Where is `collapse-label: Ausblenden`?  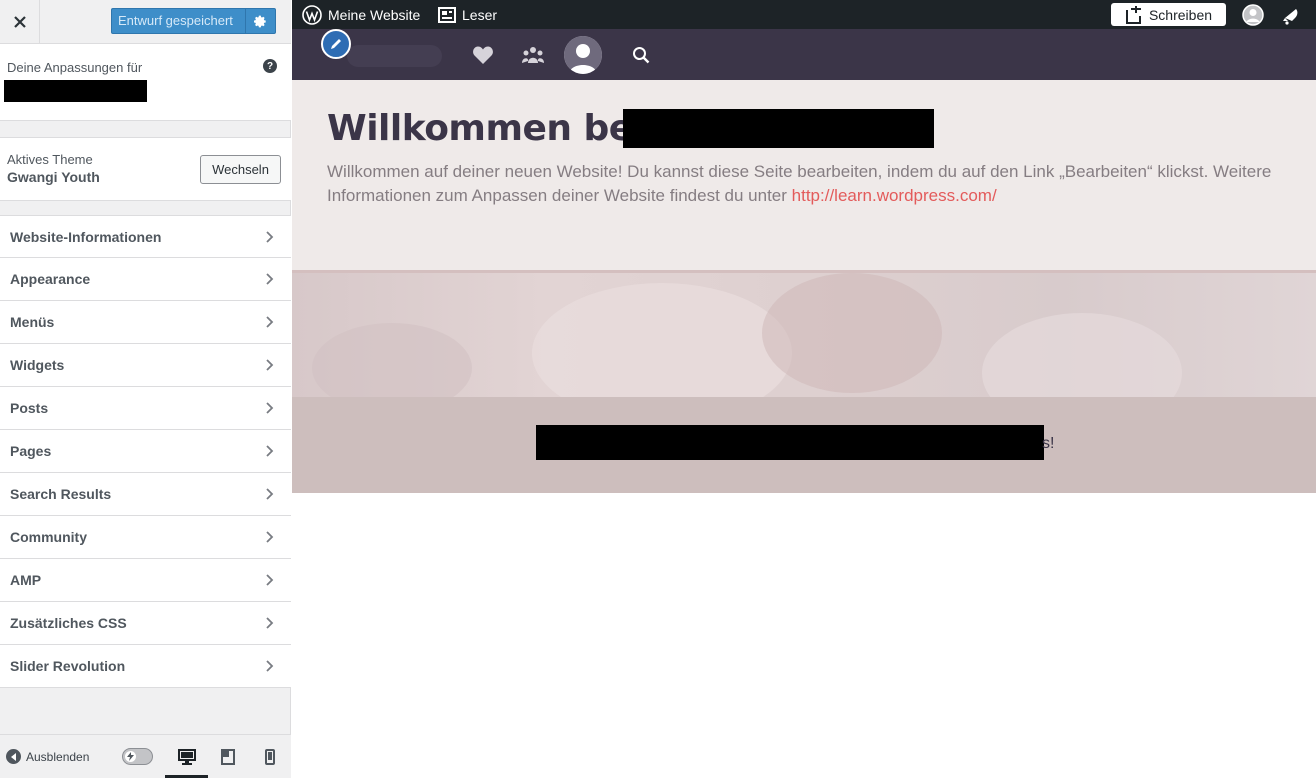
collapse-label: Ausblenden is located at coordinates (58, 756).